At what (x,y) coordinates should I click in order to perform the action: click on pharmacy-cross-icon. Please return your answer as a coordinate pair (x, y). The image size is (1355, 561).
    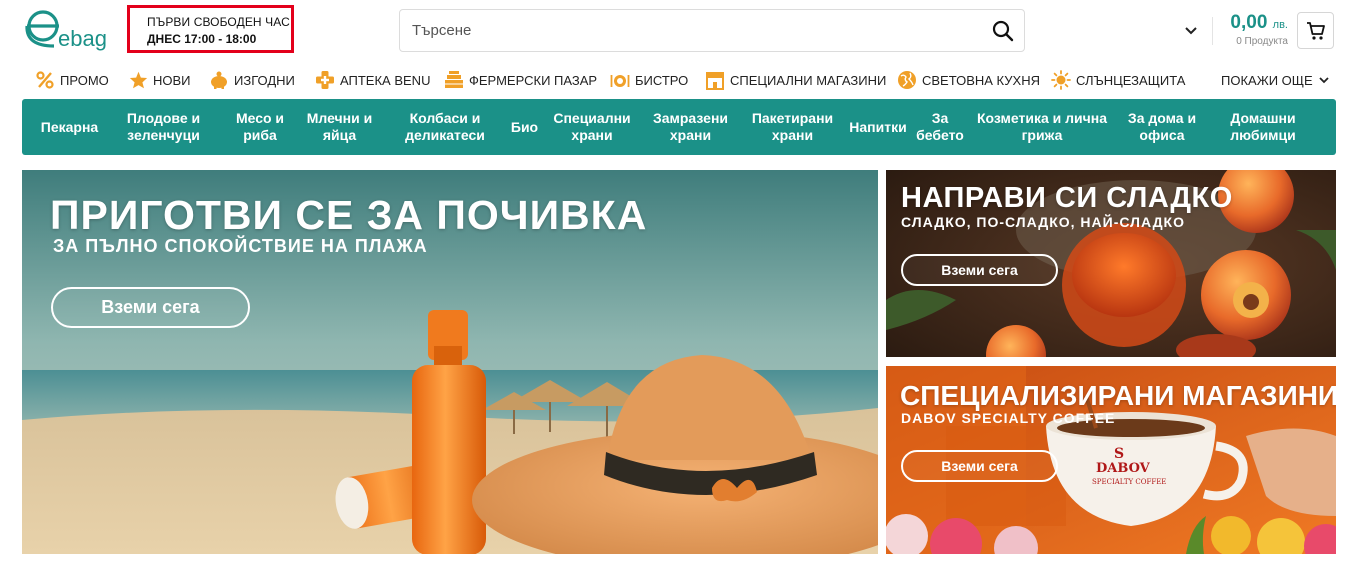
    Looking at the image, I should click on (325, 80).